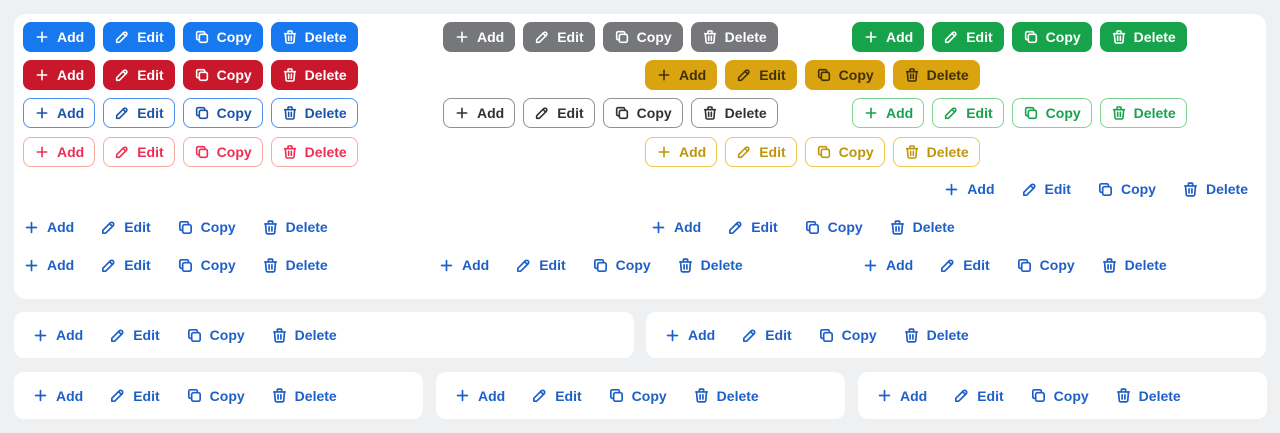  What do you see at coordinates (290, 113) in the screenshot?
I see `trash-icon` at bounding box center [290, 113].